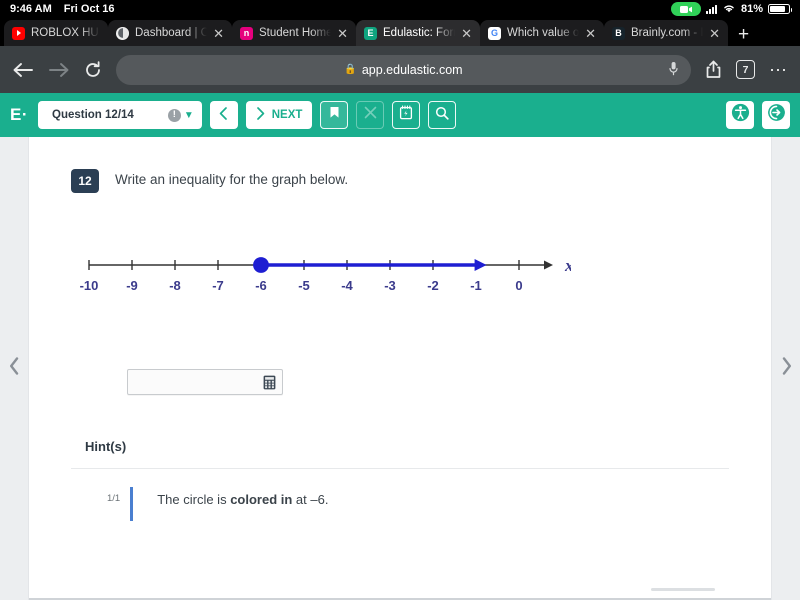  I want to click on video-record-icon, so click(685, 9).